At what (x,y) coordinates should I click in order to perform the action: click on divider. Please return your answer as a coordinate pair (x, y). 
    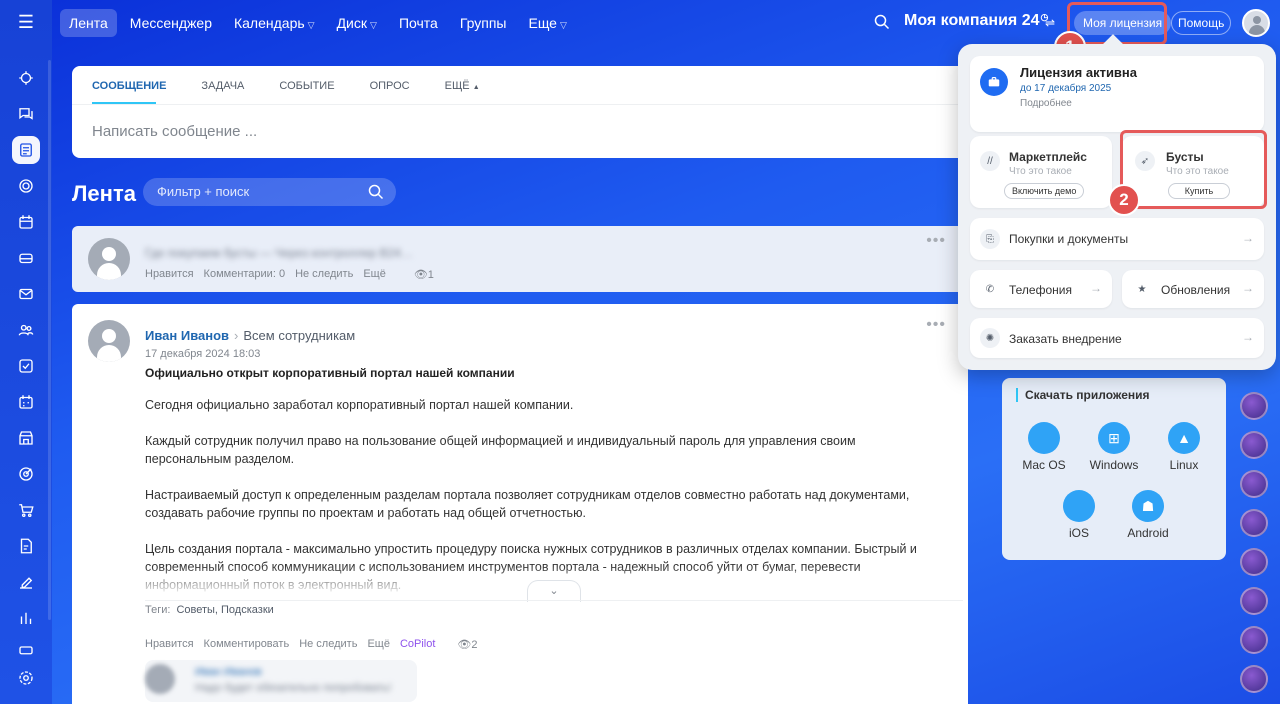
    Looking at the image, I should click on (554, 600).